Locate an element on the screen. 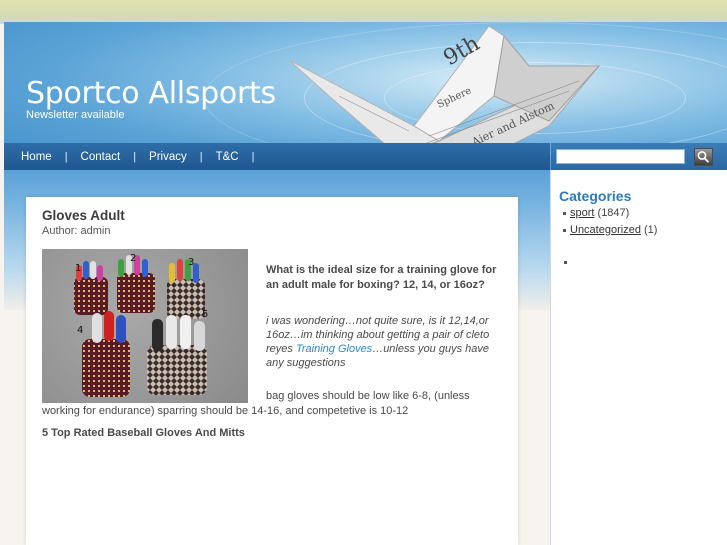 The height and width of the screenshot is (545, 727). nav-link-contact: Contact is located at coordinates (101, 157).